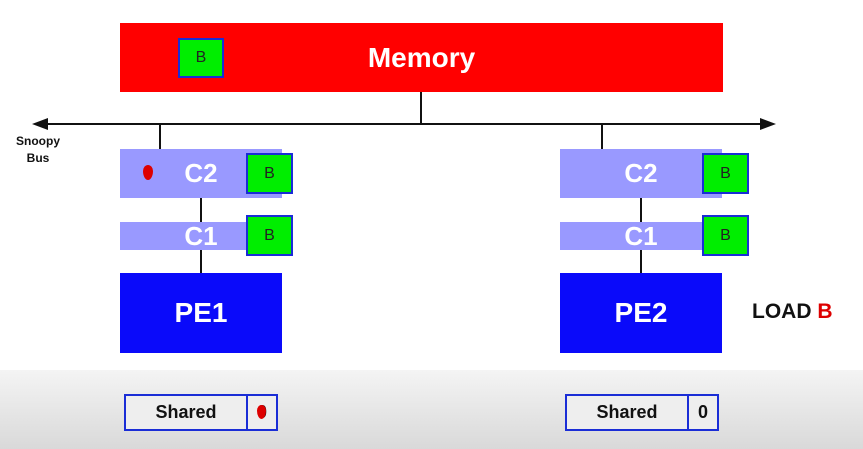 This screenshot has height=449, width=863. I want to click on pe2-state-value-cell: 0, so click(703, 412).